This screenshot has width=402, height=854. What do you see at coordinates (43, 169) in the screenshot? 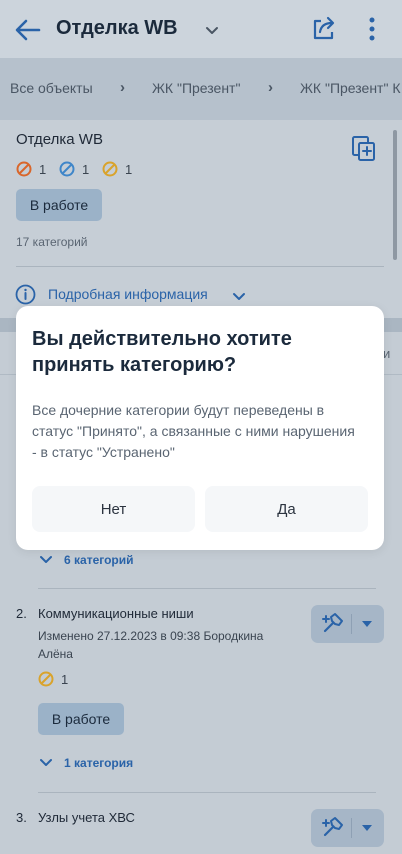
I see `red-count-value: 1` at bounding box center [43, 169].